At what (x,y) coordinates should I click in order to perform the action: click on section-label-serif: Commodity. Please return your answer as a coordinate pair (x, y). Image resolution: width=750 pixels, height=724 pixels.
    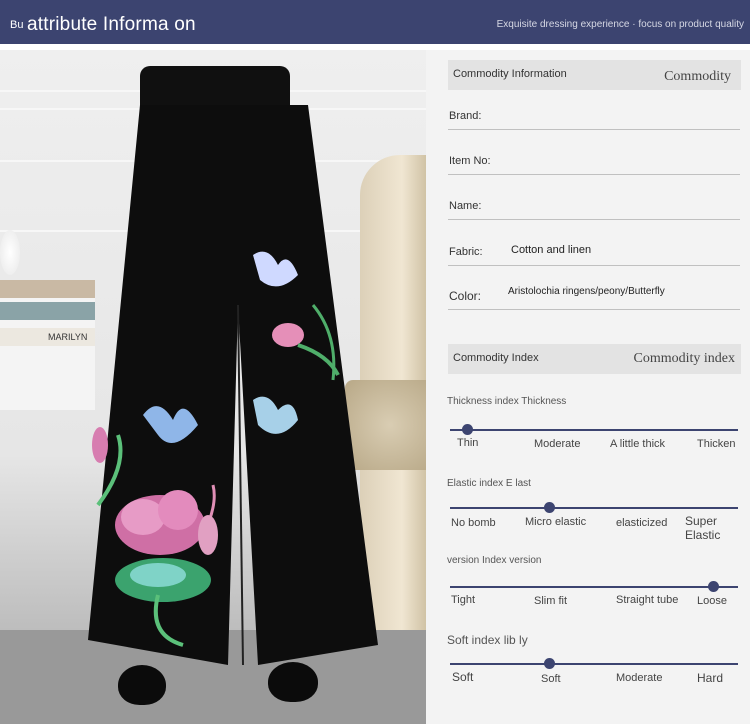
    Looking at the image, I should click on (697, 76).